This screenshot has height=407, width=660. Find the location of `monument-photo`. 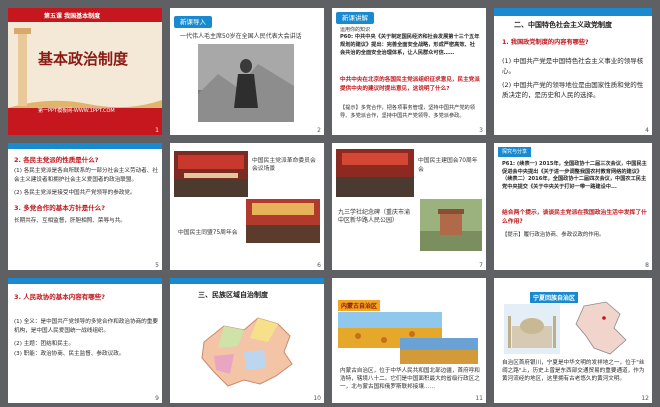

monument-photo is located at coordinates (451, 225).